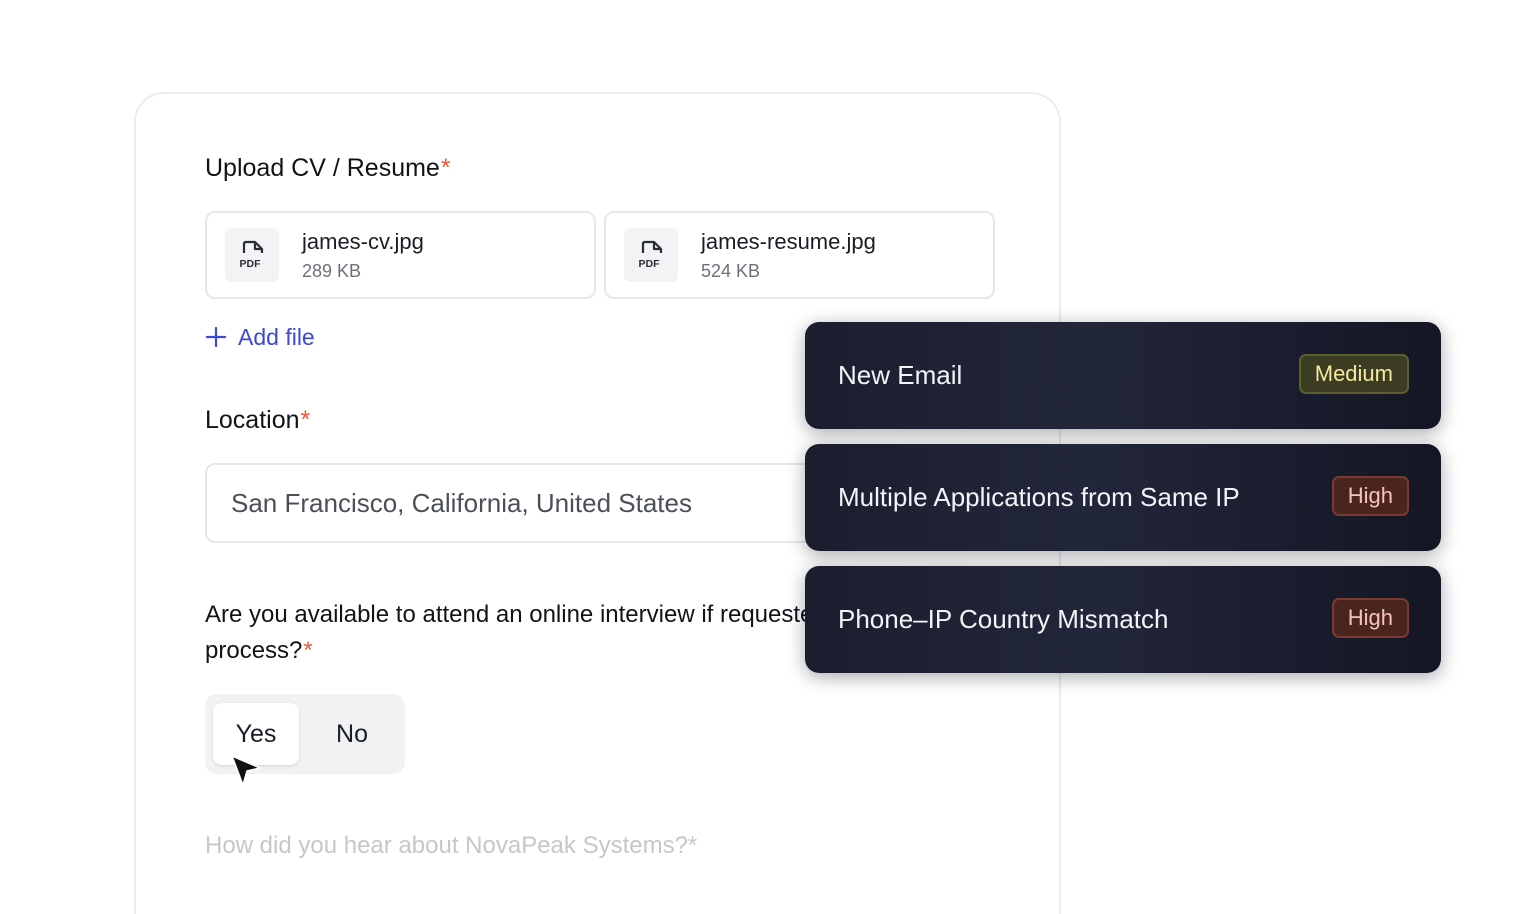  Describe the element at coordinates (246, 770) in the screenshot. I see `mouse-pointer-icon` at that location.